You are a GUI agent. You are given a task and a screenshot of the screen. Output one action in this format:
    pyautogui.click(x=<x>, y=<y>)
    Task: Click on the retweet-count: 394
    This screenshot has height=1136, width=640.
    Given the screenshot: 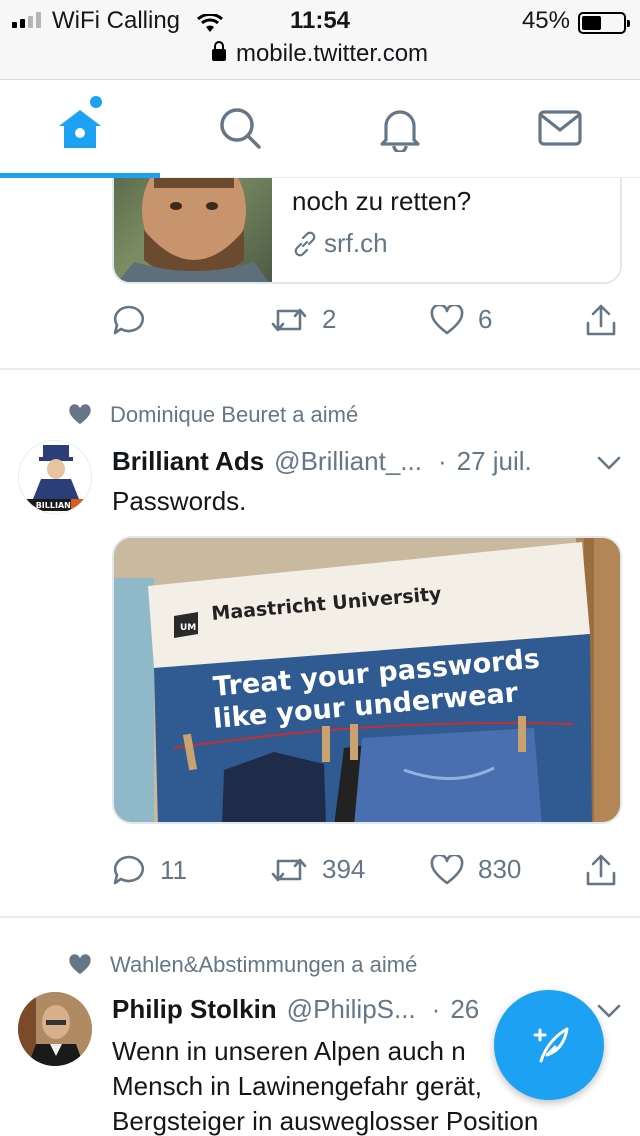 What is the action you would take?
    pyautogui.click(x=344, y=869)
    